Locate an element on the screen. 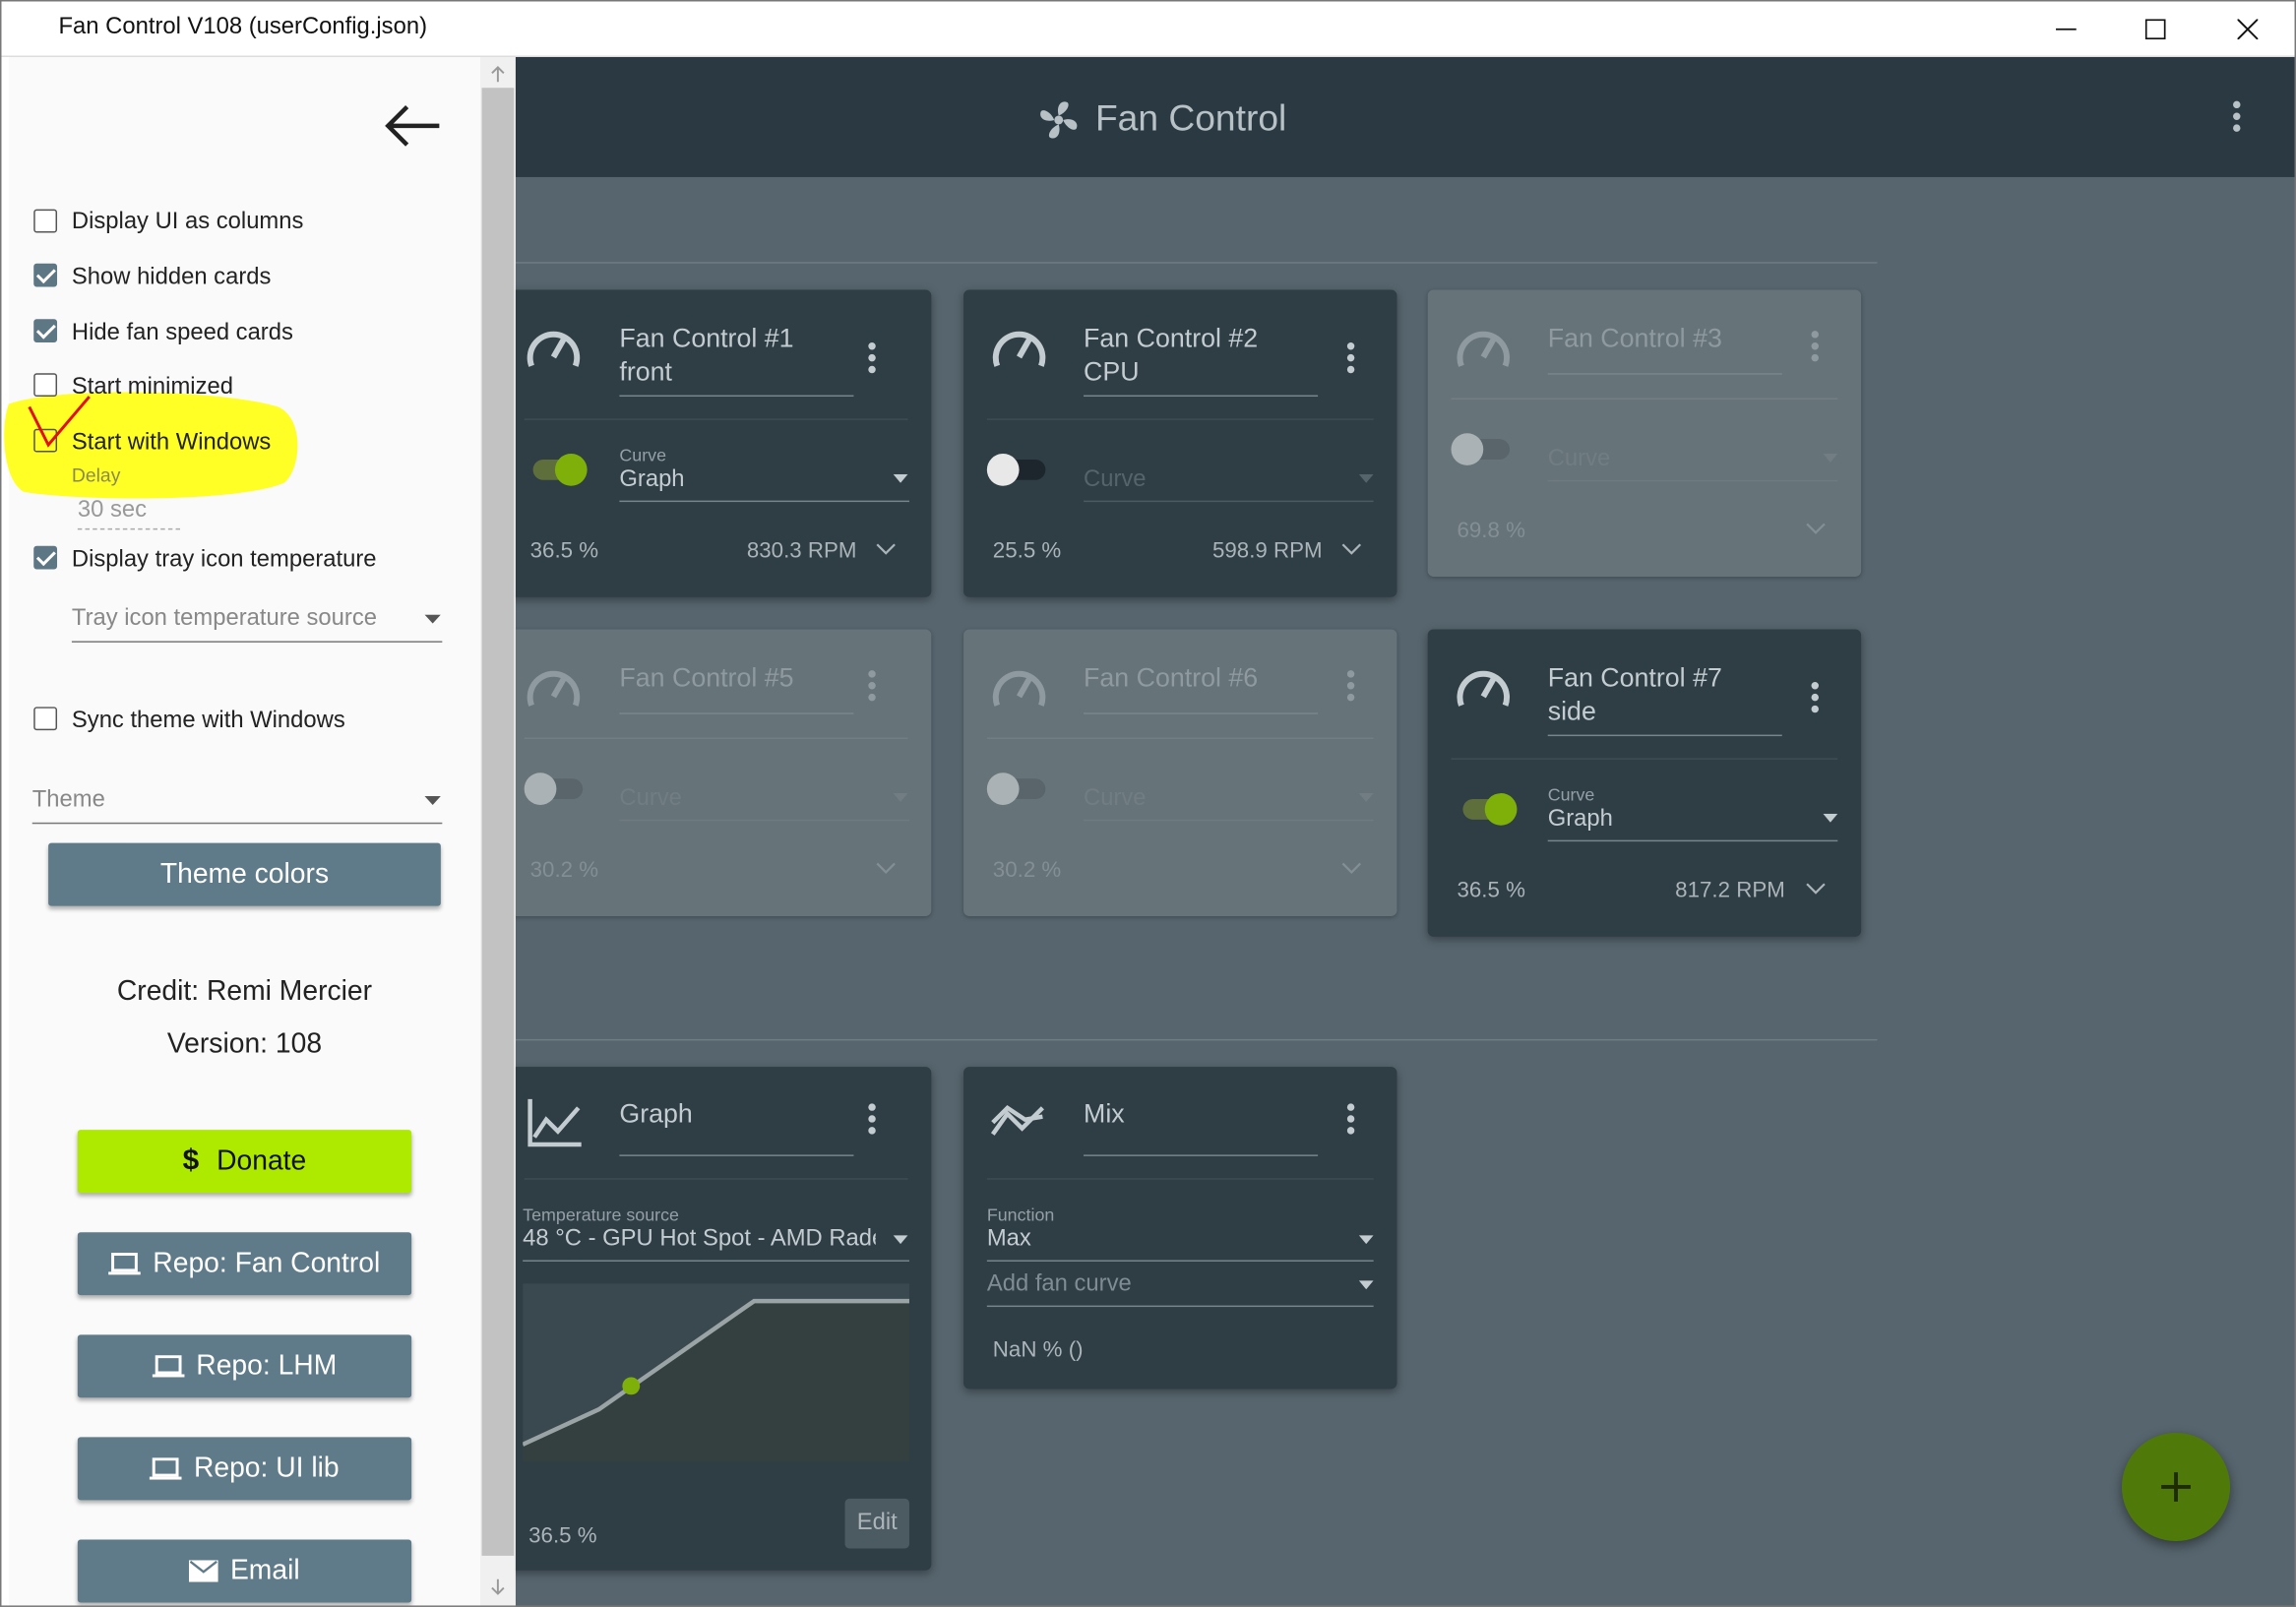 This screenshot has width=2296, height=1607. repo-fan-control-button: Repo: Fan Control is located at coordinates (245, 1264).